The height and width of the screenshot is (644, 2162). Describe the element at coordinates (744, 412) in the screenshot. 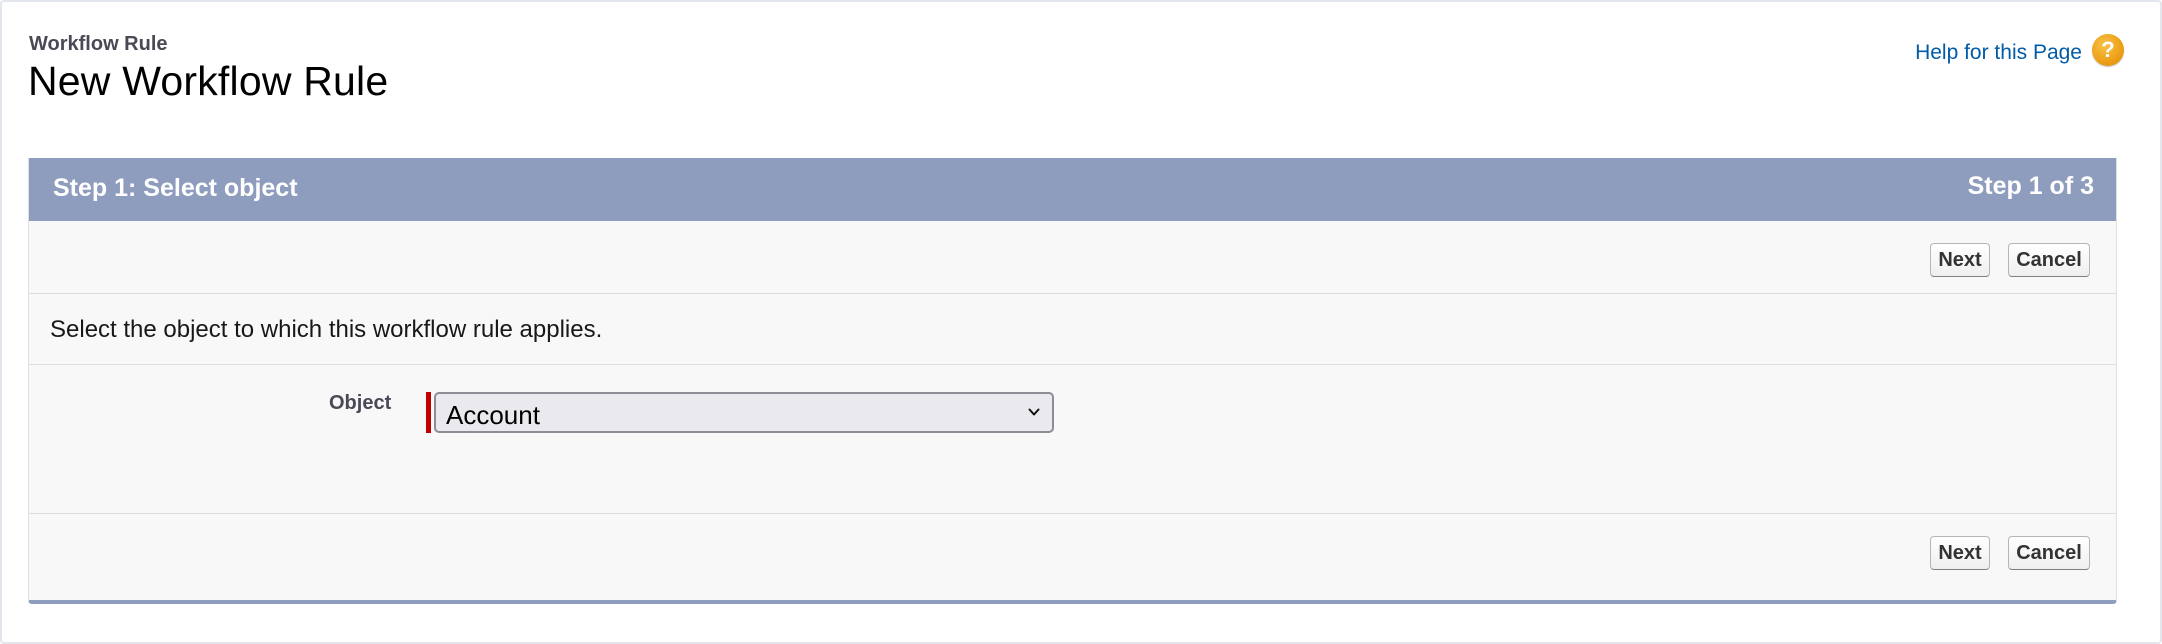

I see `object-select: Account` at that location.